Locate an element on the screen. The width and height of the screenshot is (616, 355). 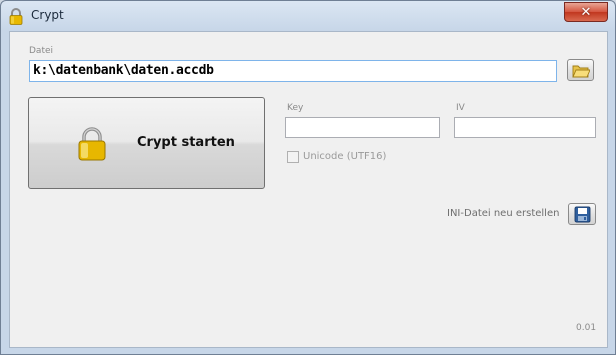
close-button: ✕ is located at coordinates (586, 12).